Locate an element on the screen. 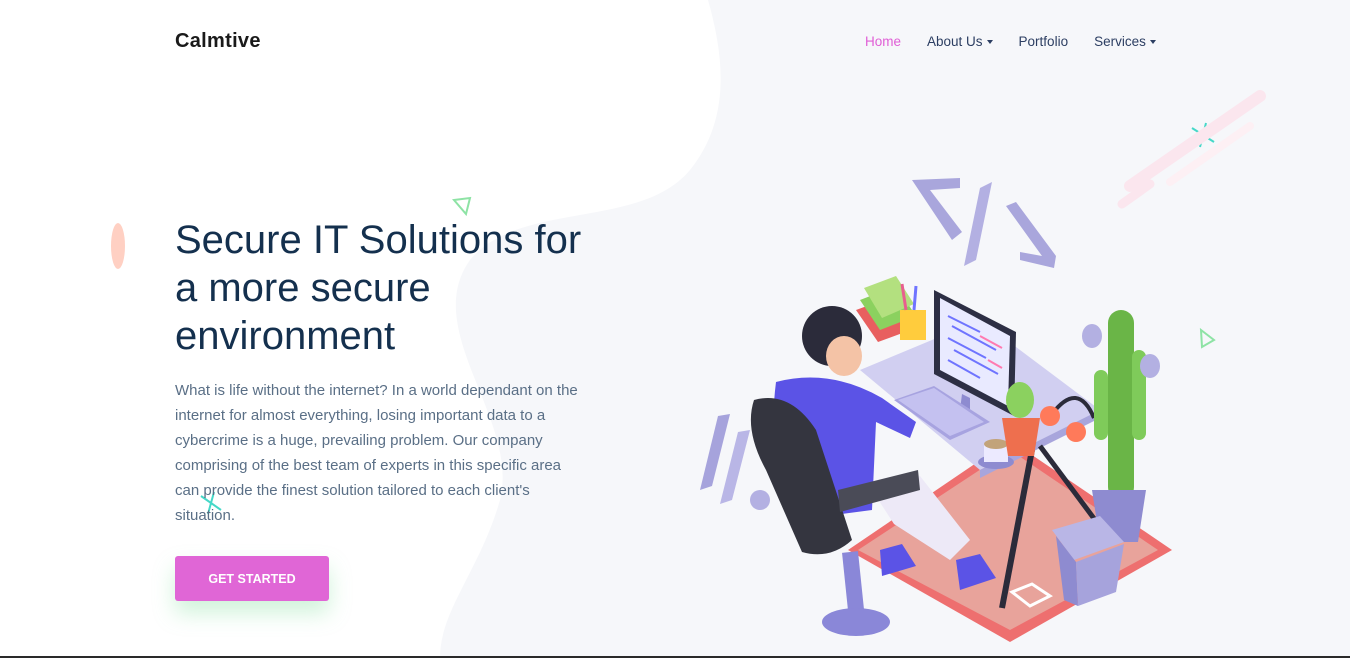  nav-menu: Home About Us Portfolio Services is located at coordinates (1010, 41).